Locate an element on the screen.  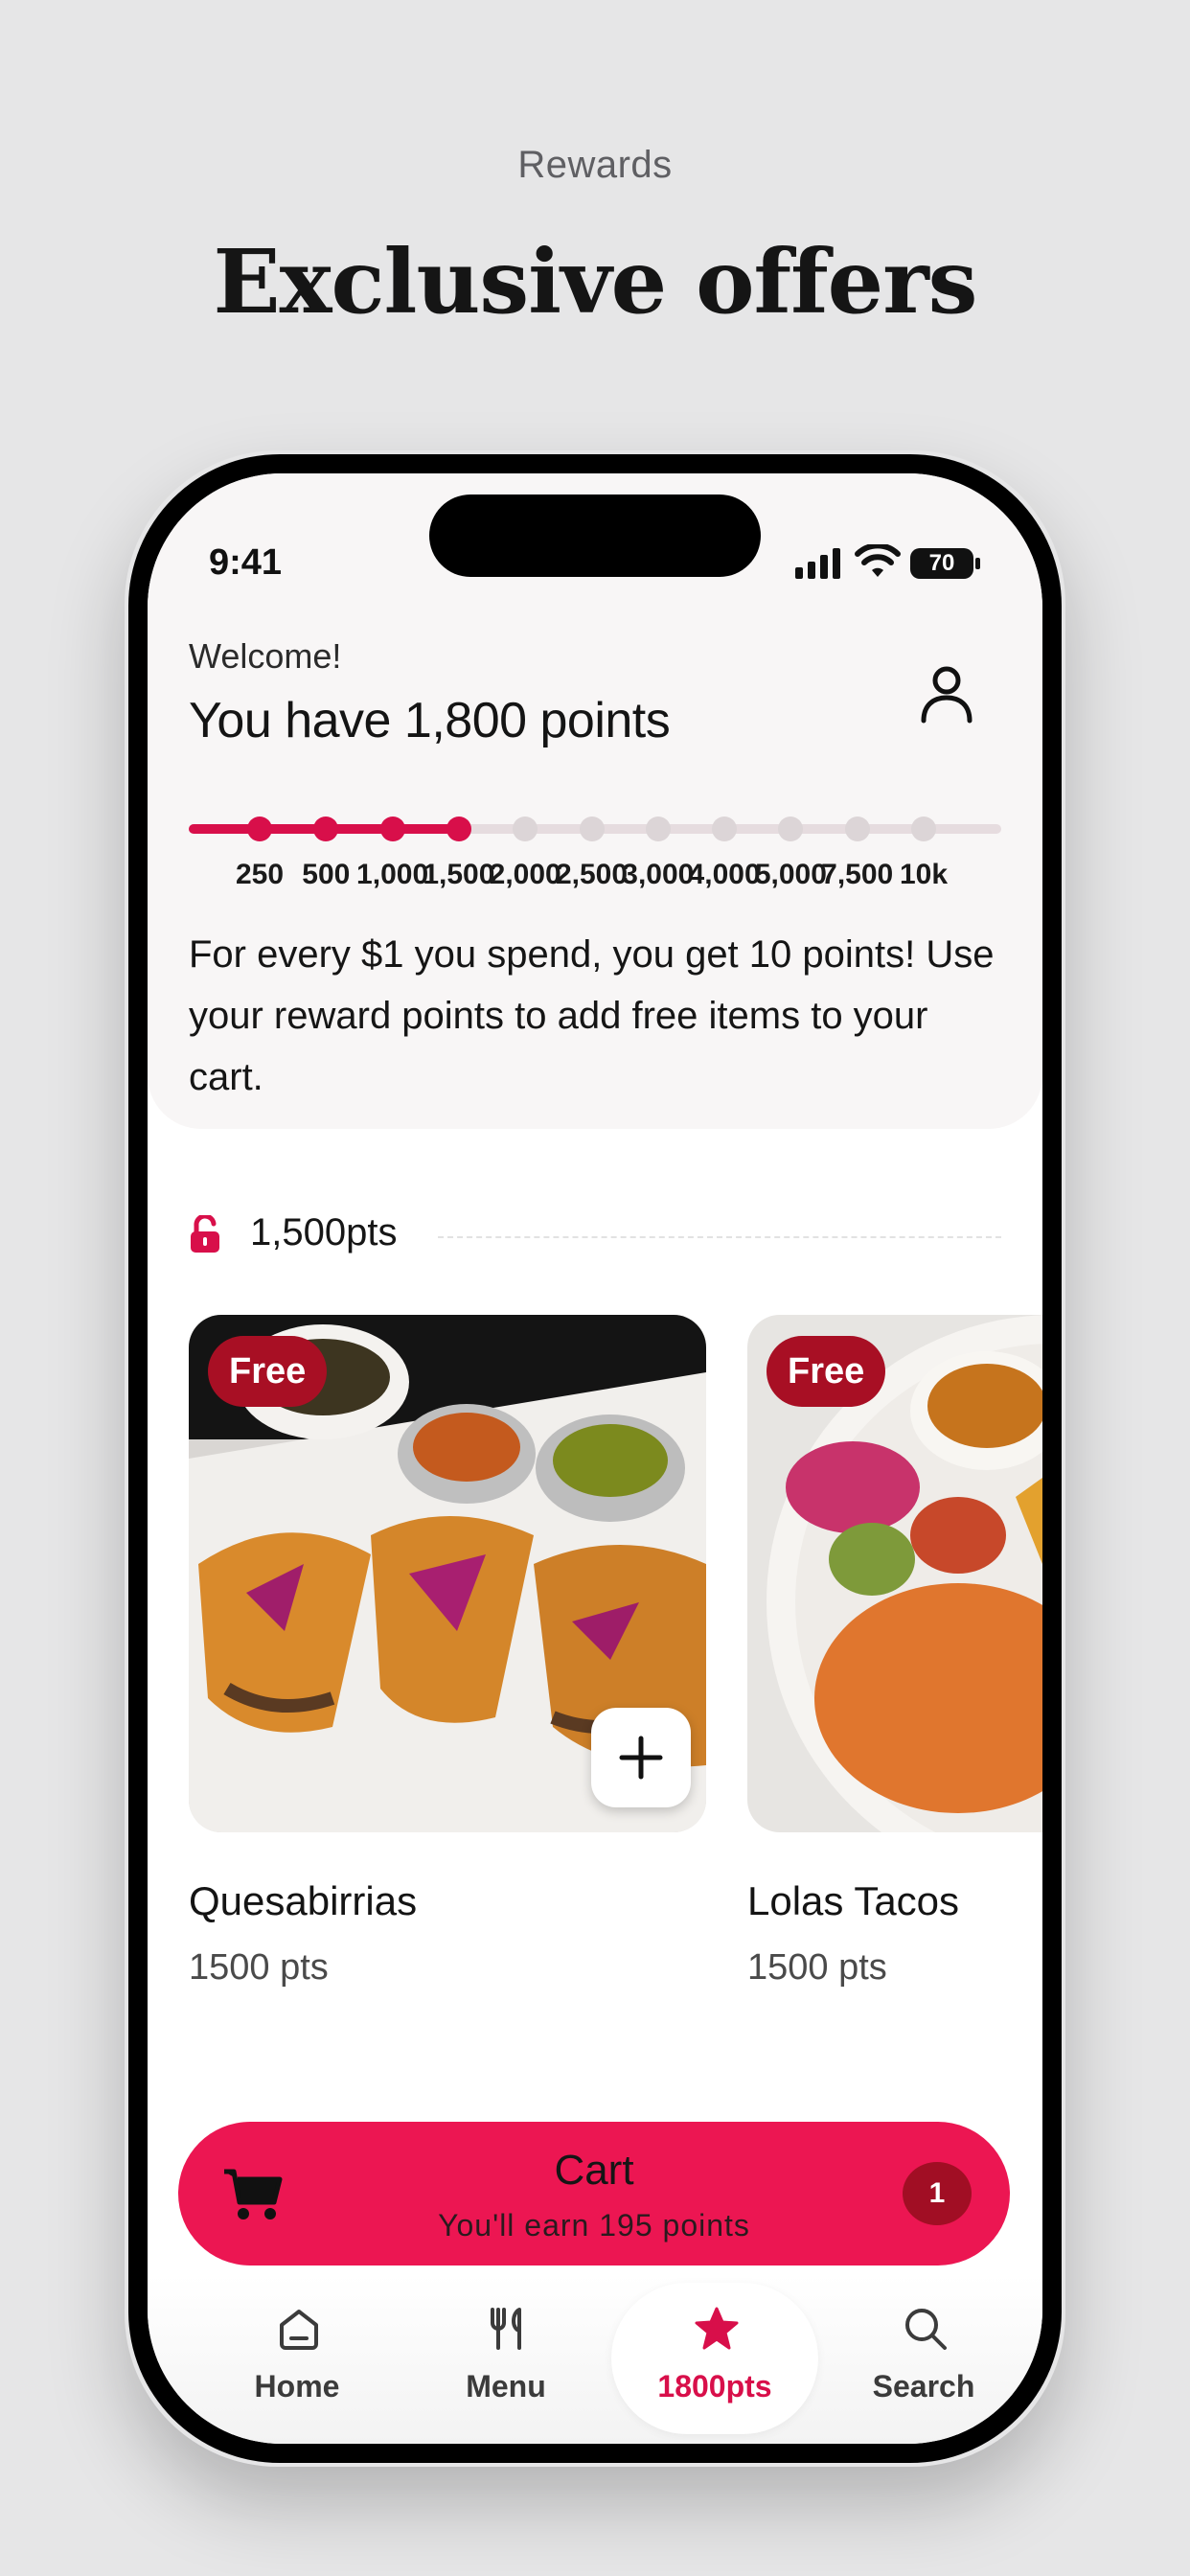
milestone-label: 1,500 is located at coordinates (459, 874).